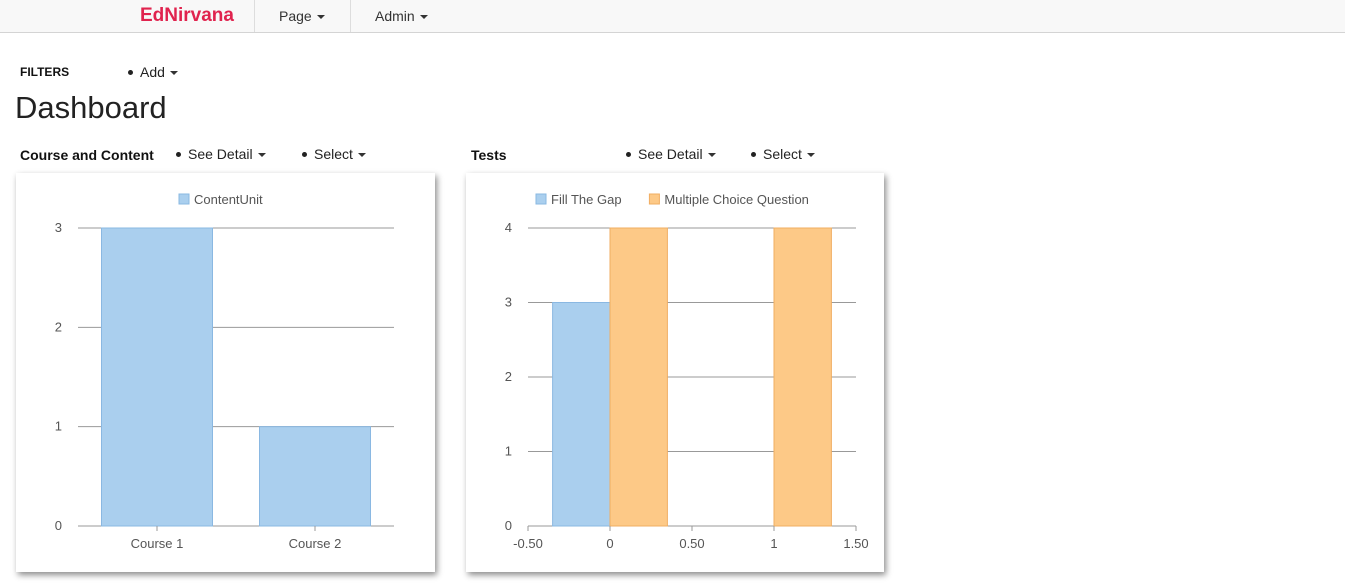  I want to click on nav-admin-label: Admin, so click(395, 16).